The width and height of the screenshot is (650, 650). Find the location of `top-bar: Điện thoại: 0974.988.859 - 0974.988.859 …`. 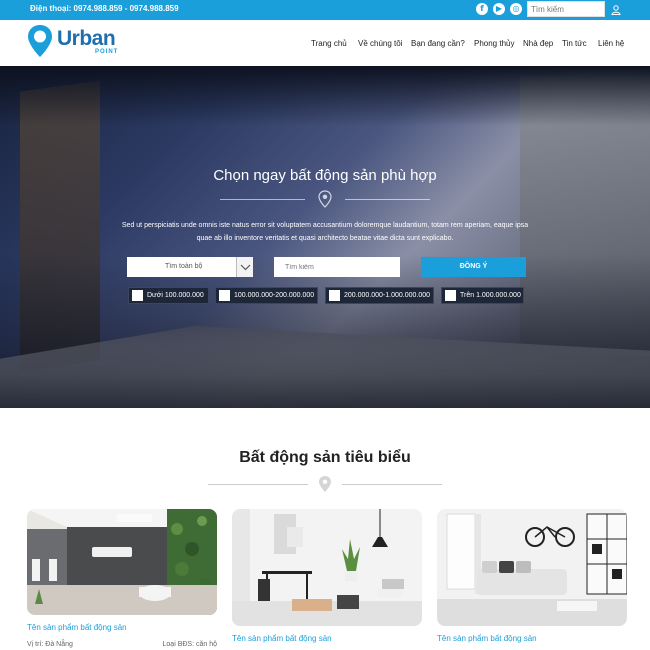

top-bar: Điện thoại: 0974.988.859 - 0974.988.859 … is located at coordinates (325, 10).